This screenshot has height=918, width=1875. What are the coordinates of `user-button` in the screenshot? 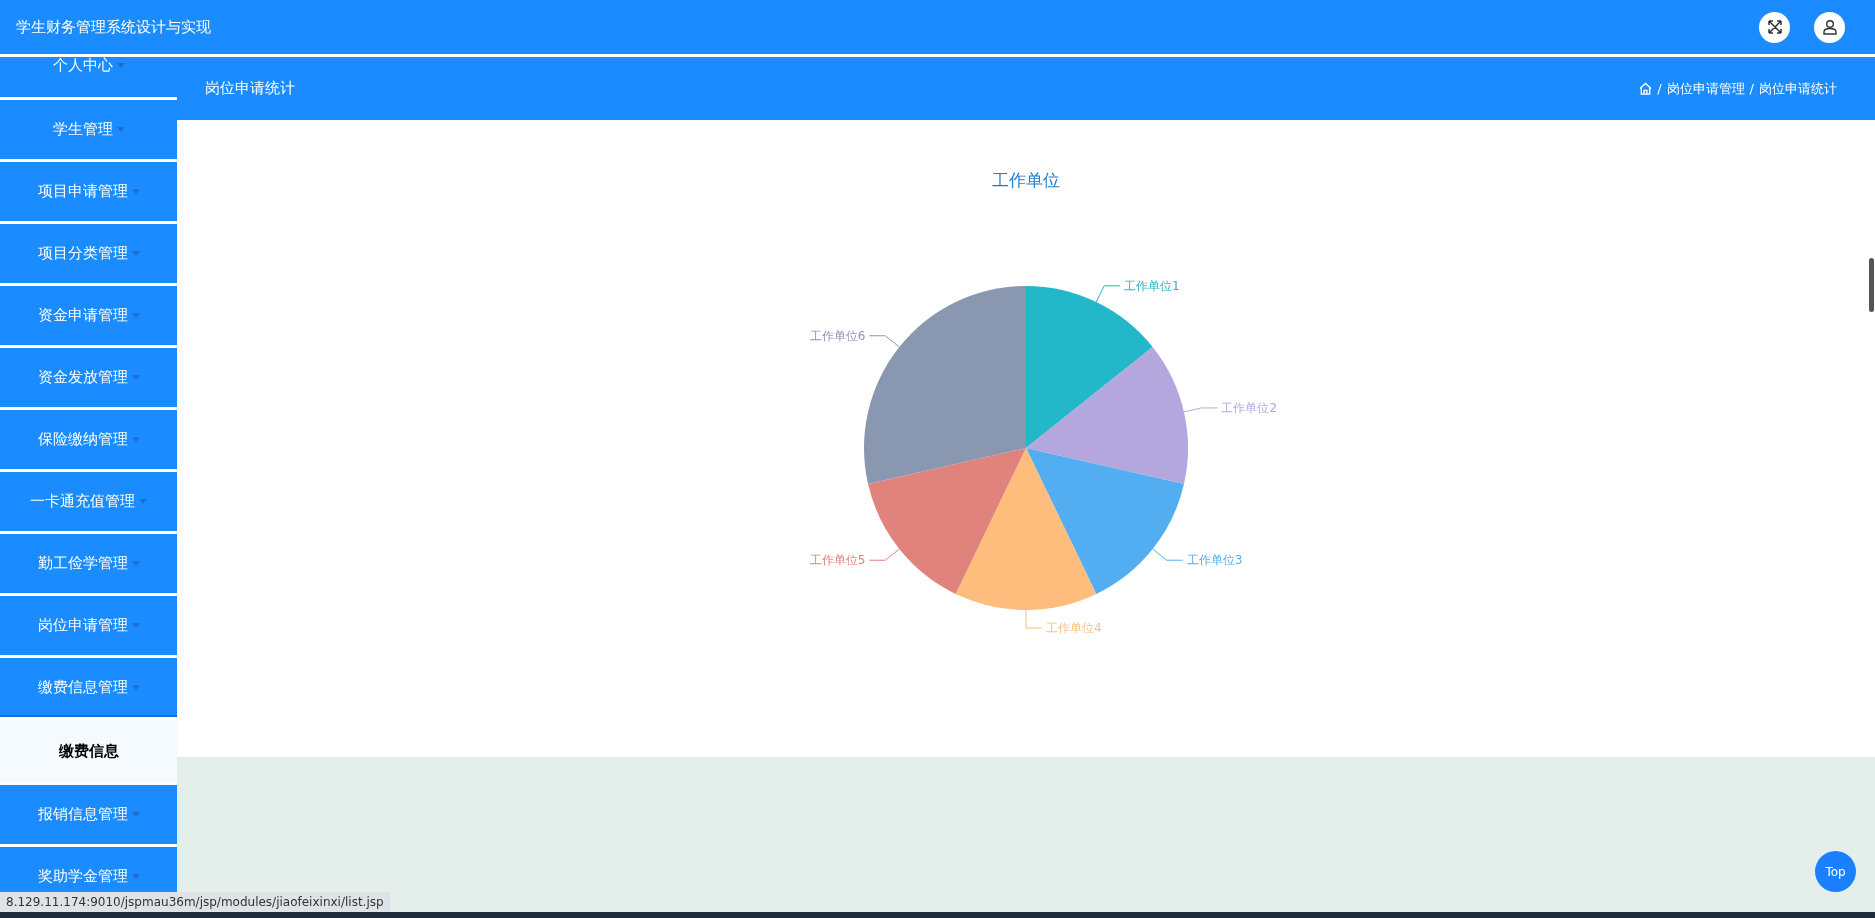 It's located at (1829, 27).